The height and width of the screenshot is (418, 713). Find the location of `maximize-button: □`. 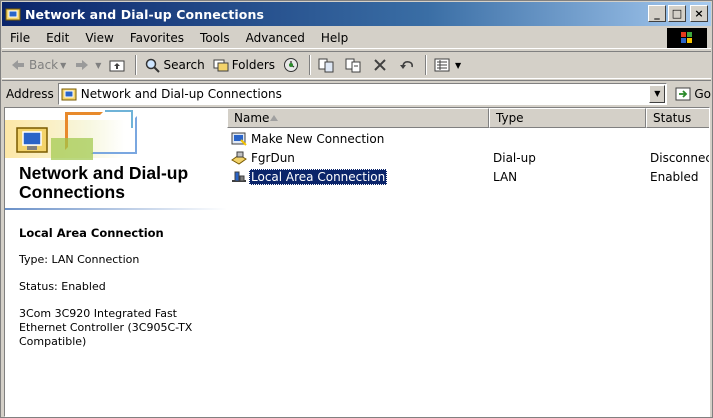

maximize-button: □ is located at coordinates (677, 13).